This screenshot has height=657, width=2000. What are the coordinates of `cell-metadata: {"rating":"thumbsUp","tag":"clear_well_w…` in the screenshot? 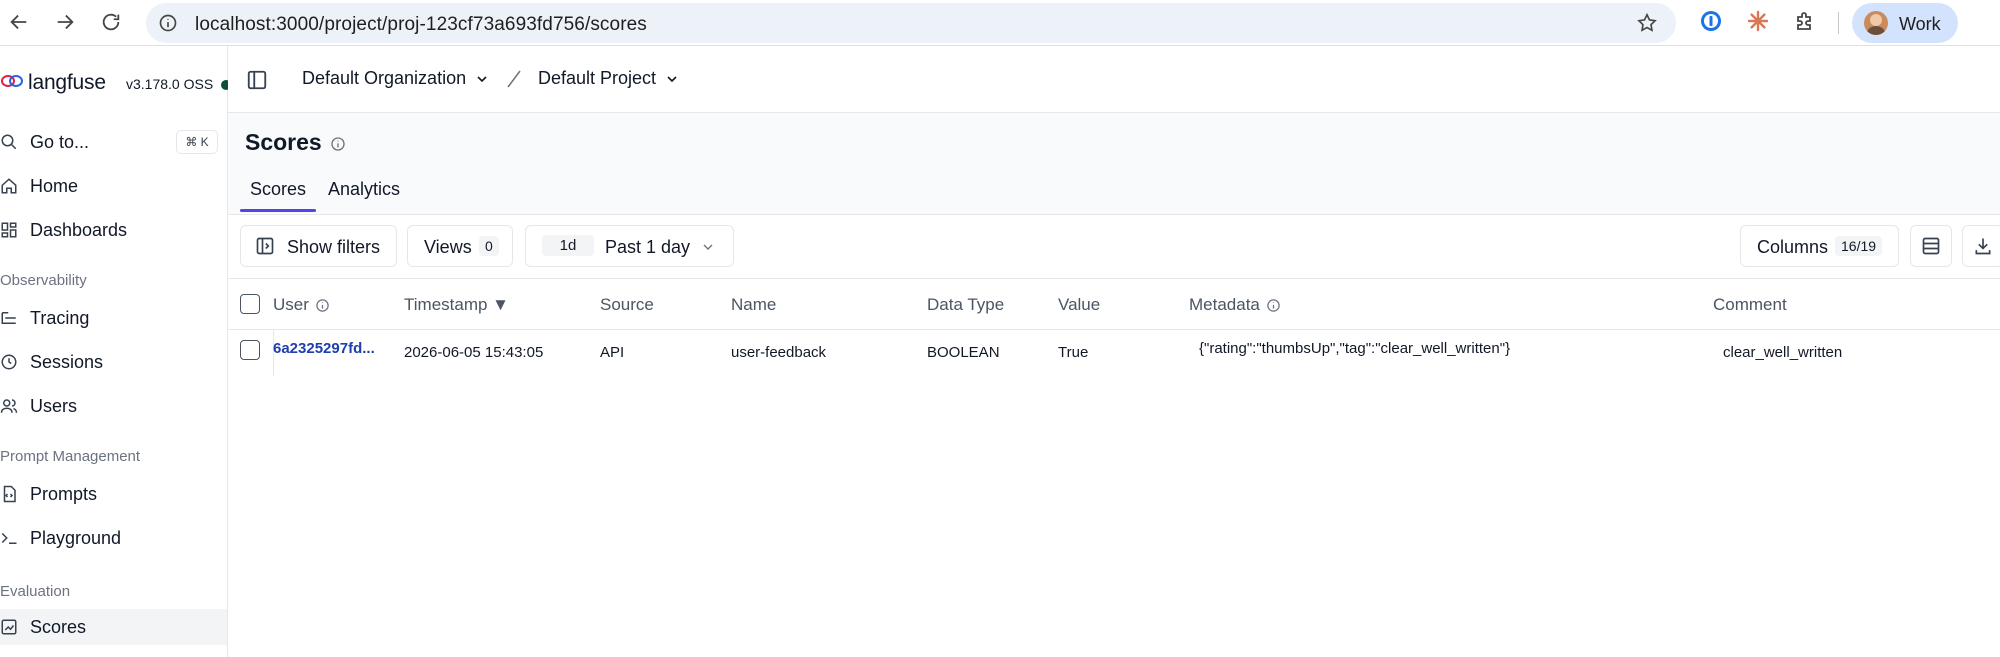 It's located at (1355, 348).